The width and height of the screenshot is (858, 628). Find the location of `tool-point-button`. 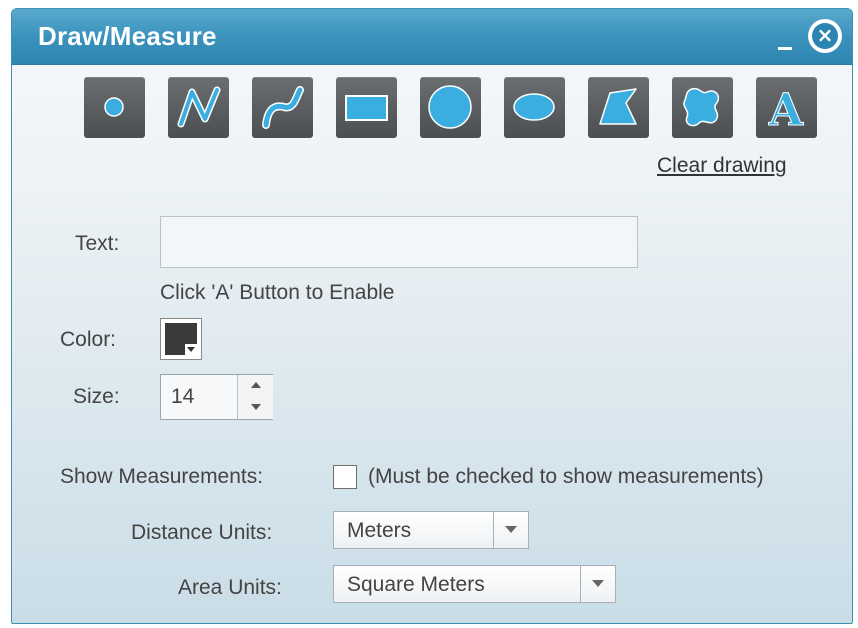

tool-point-button is located at coordinates (114, 107).